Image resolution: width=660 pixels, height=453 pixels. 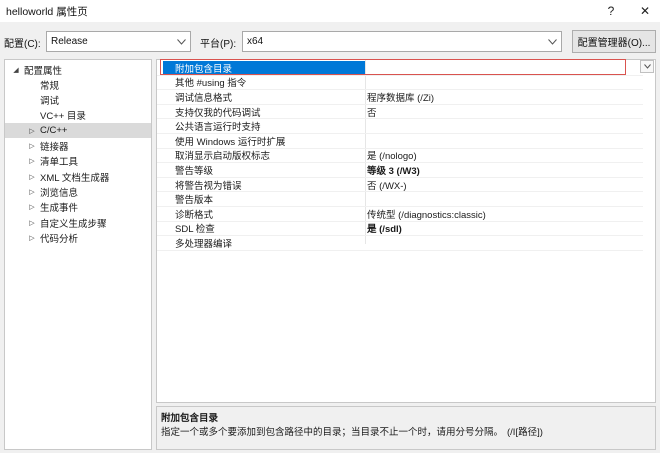 I want to click on tree-item: VC++ 目录, so click(x=78, y=115).